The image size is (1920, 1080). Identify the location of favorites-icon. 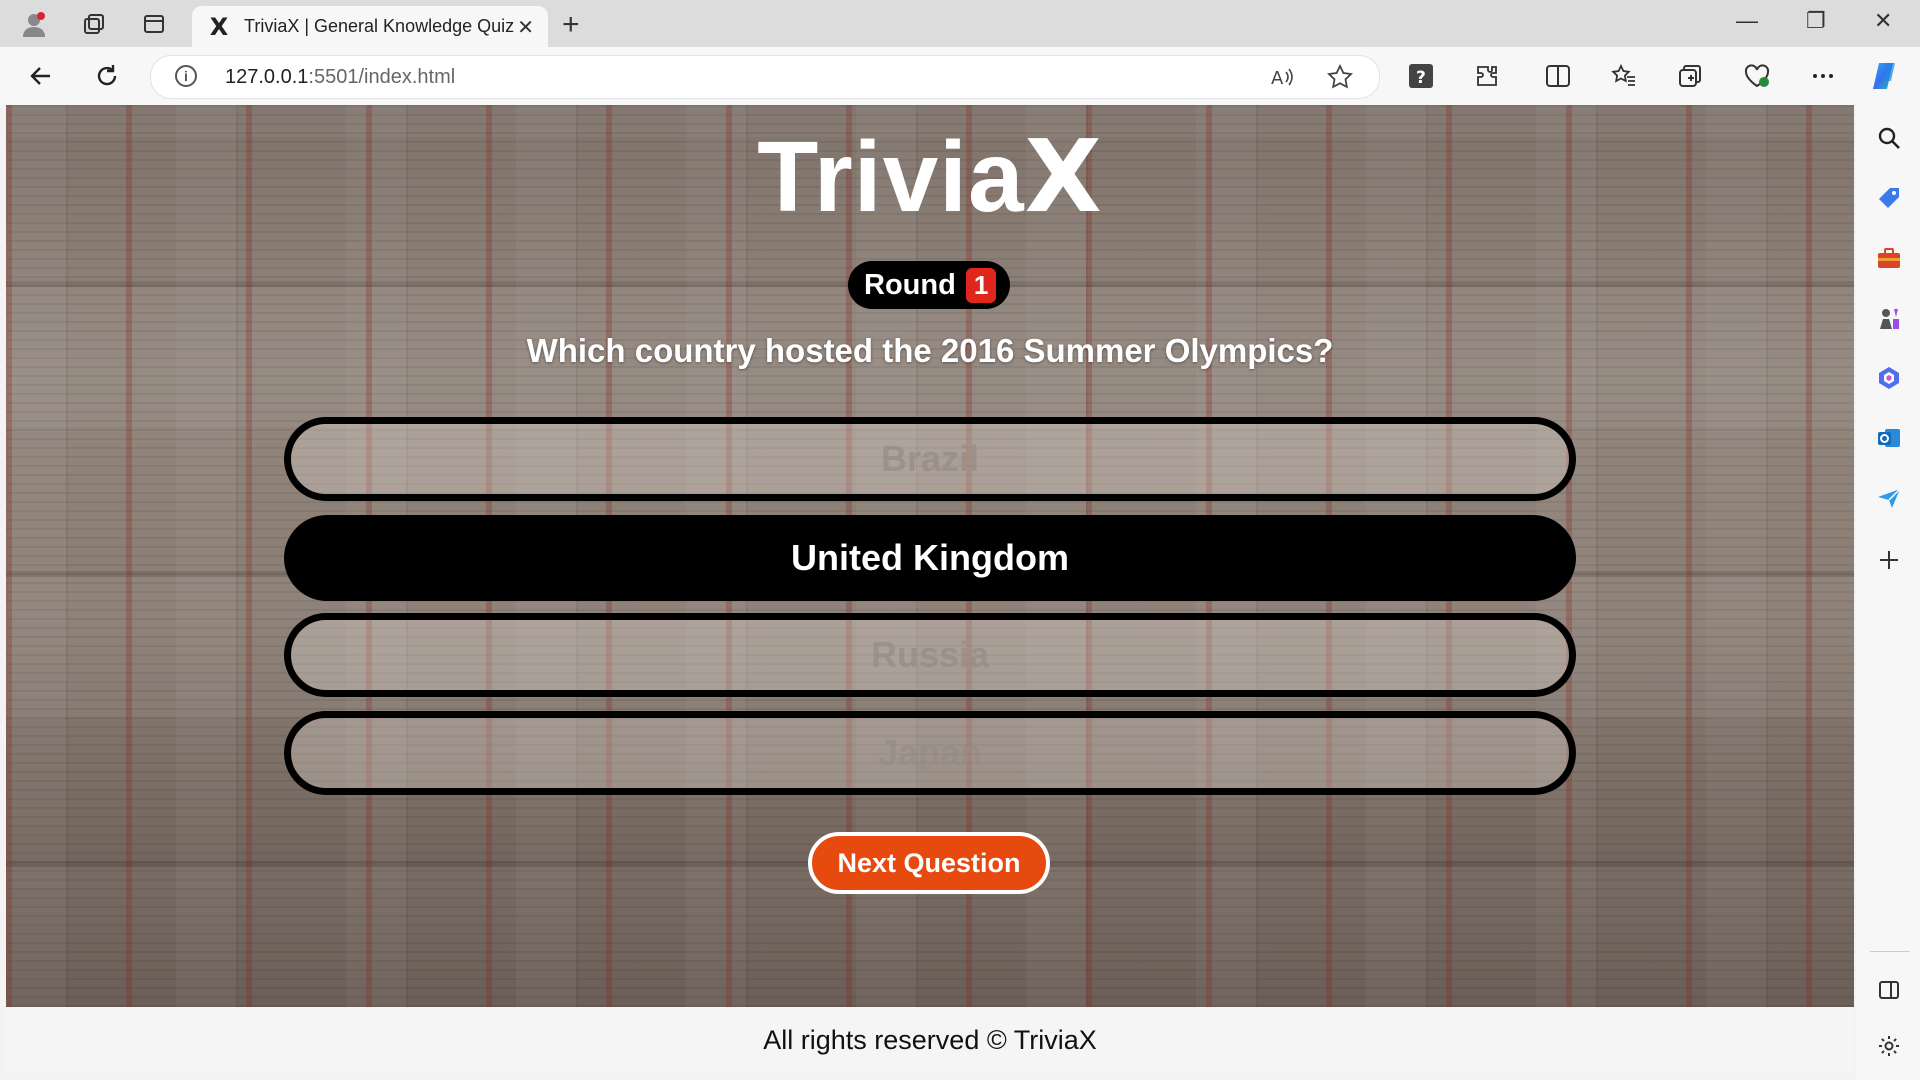
(1624, 76).